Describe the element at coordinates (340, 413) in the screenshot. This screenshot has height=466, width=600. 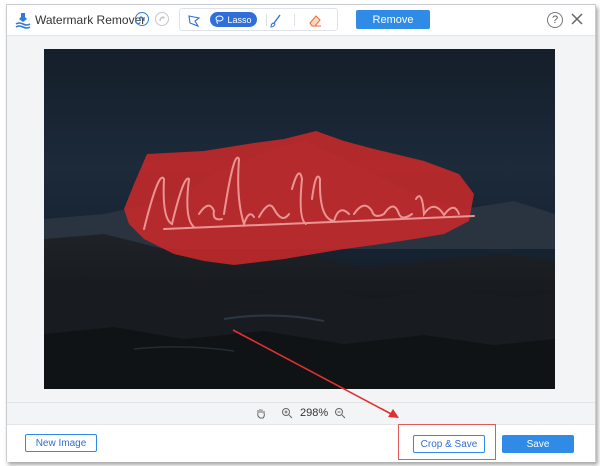
I see `zoom-out-icon` at that location.